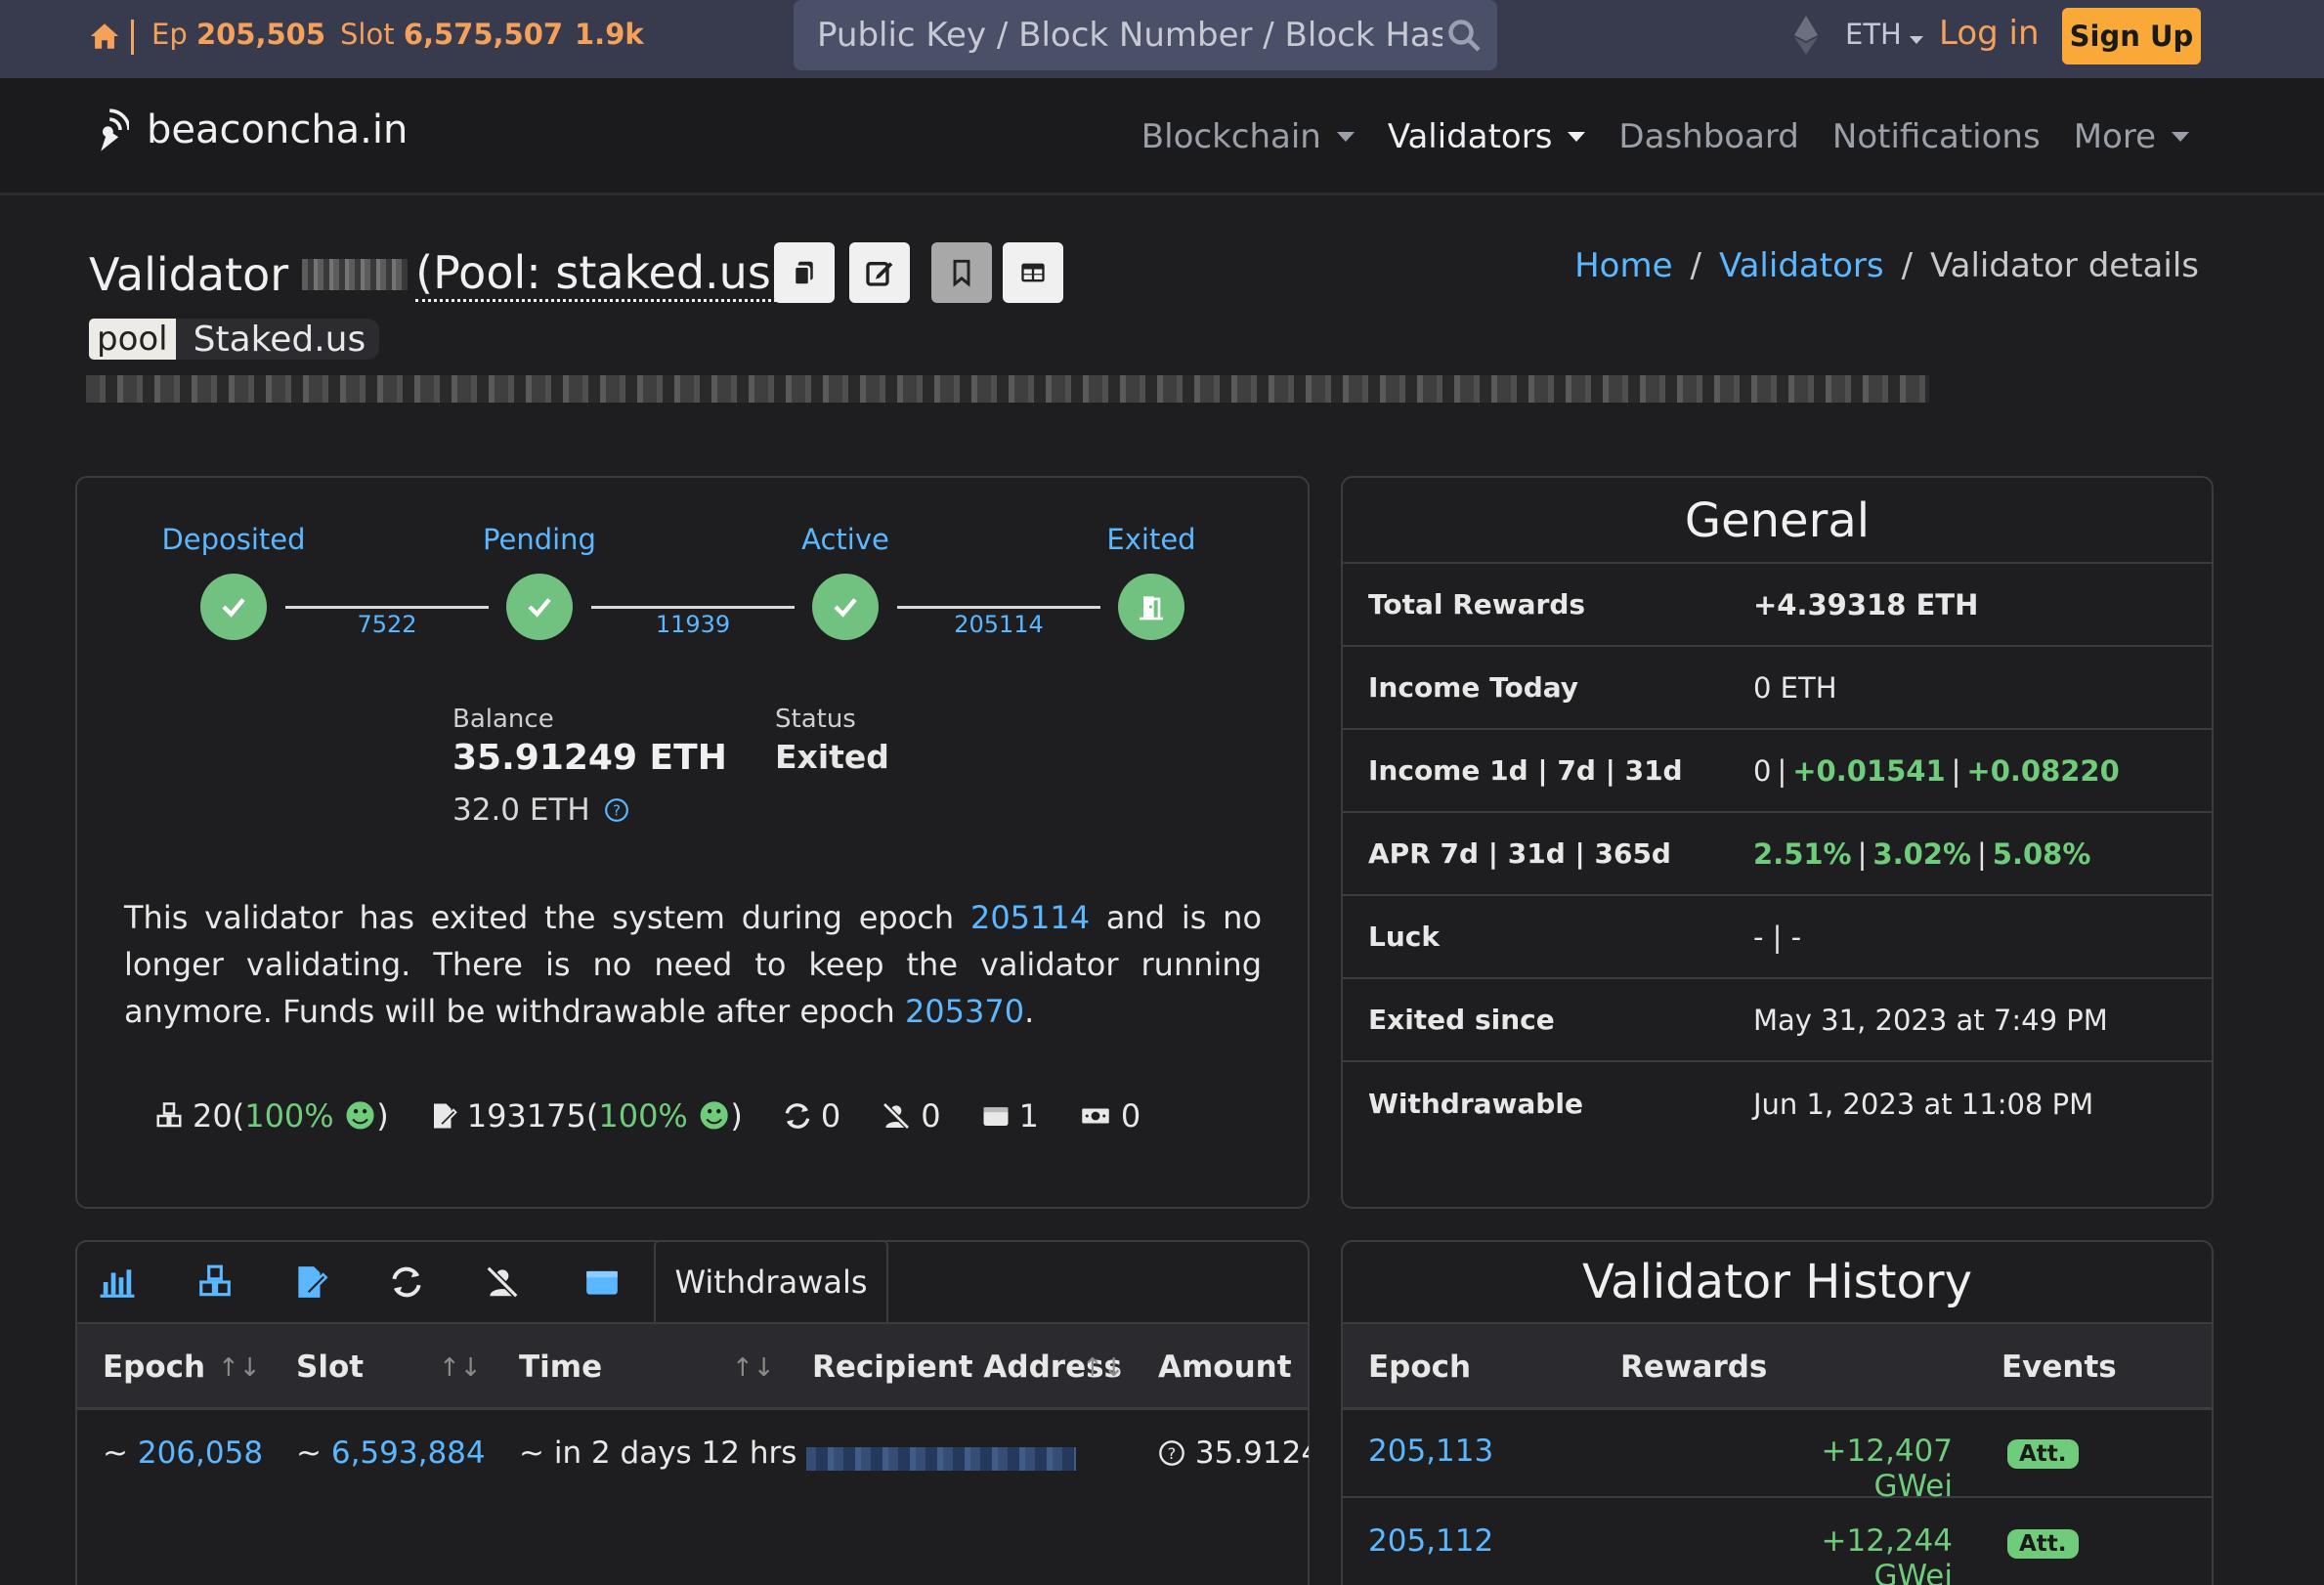 This screenshot has width=2324, height=1585. What do you see at coordinates (1225, 1367) in the screenshot?
I see `col-amount: Amount` at bounding box center [1225, 1367].